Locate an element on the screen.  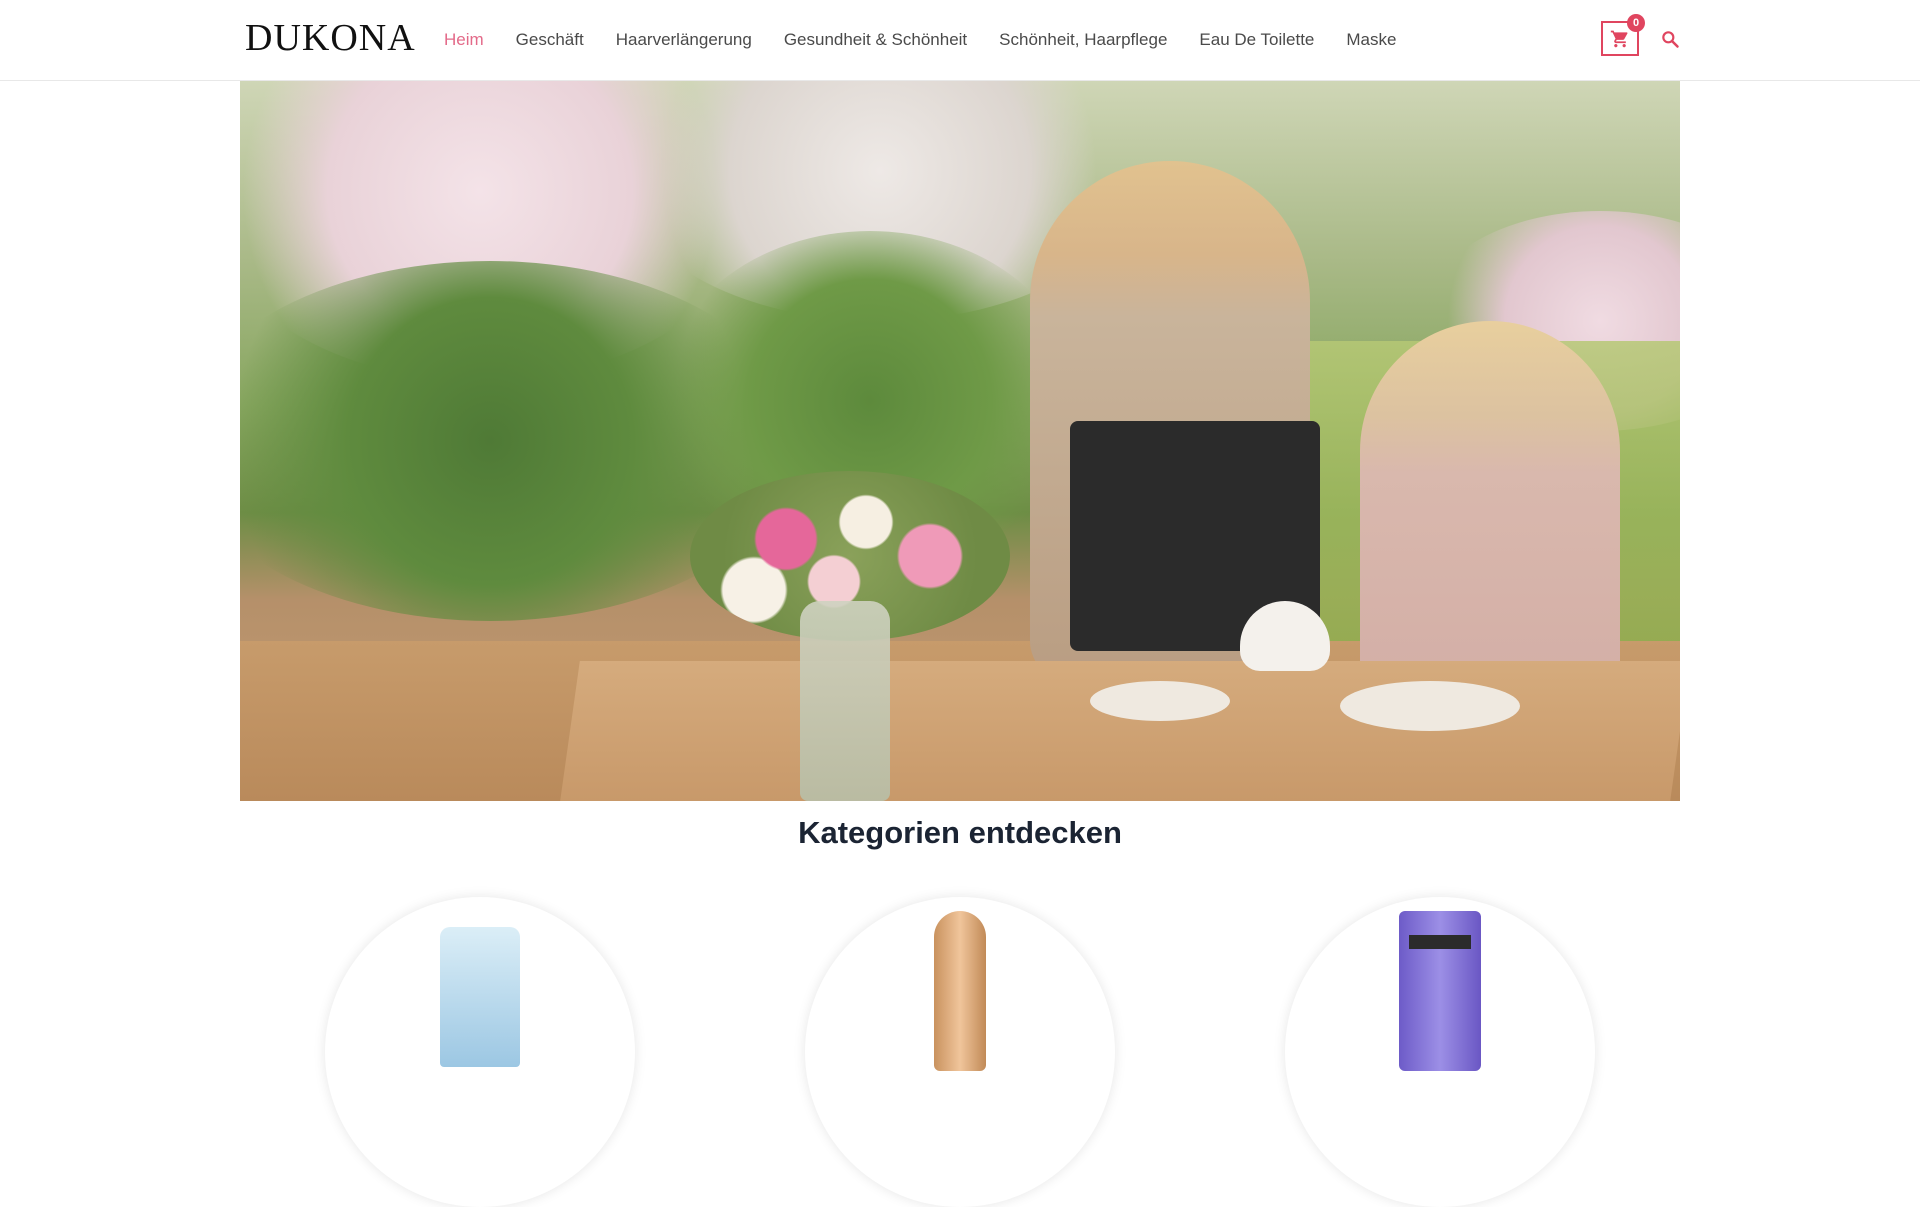
glass-vase is located at coordinates (845, 701).